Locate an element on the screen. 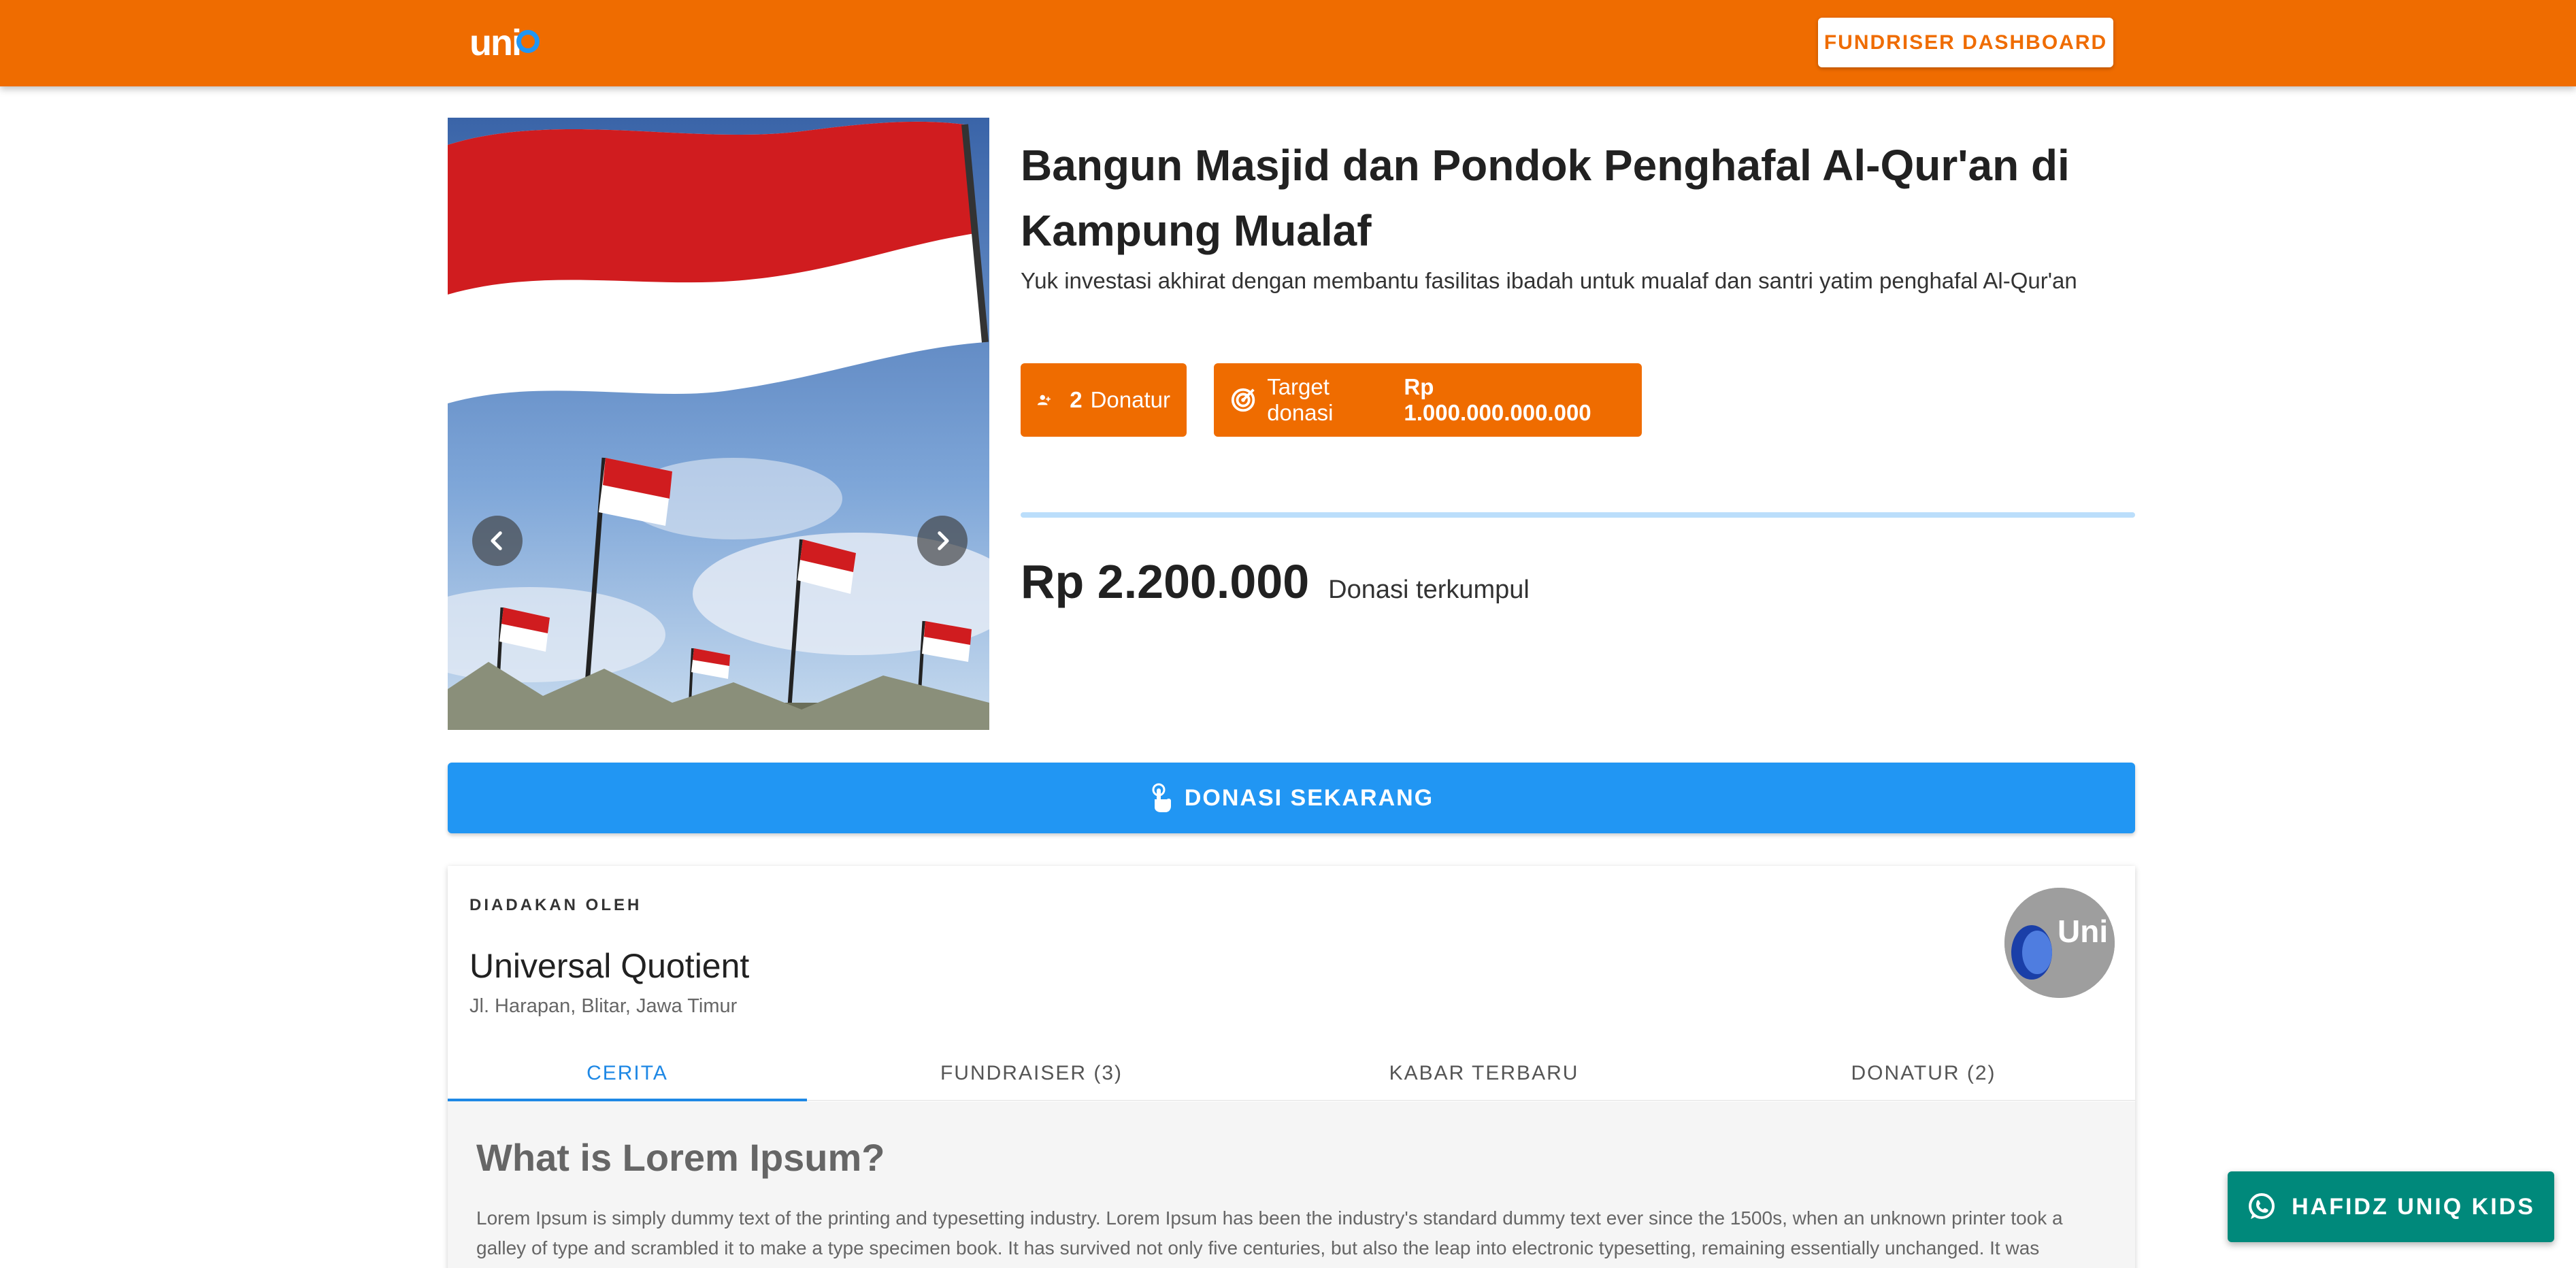 The height and width of the screenshot is (1268, 2576). donation-progress-bar is located at coordinates (1578, 515).